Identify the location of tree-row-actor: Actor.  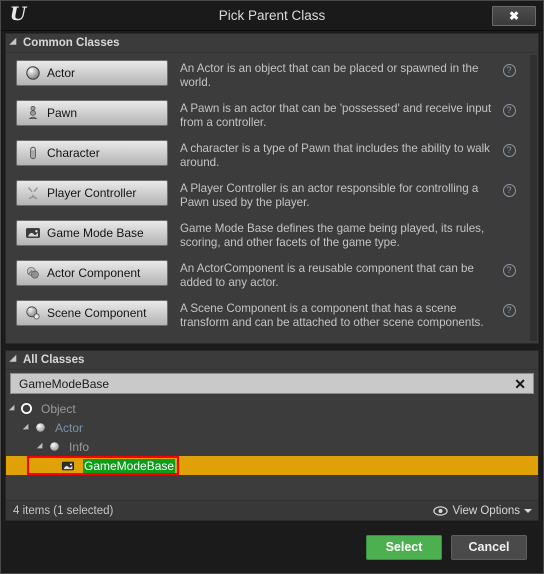
(272, 427).